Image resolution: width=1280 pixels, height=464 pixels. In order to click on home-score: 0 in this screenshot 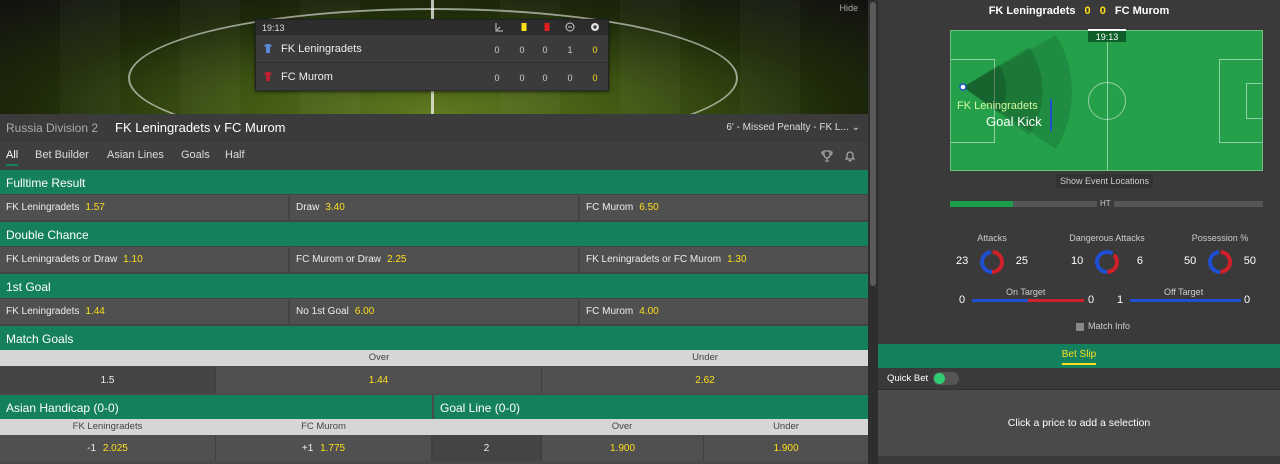, I will do `click(595, 50)`.